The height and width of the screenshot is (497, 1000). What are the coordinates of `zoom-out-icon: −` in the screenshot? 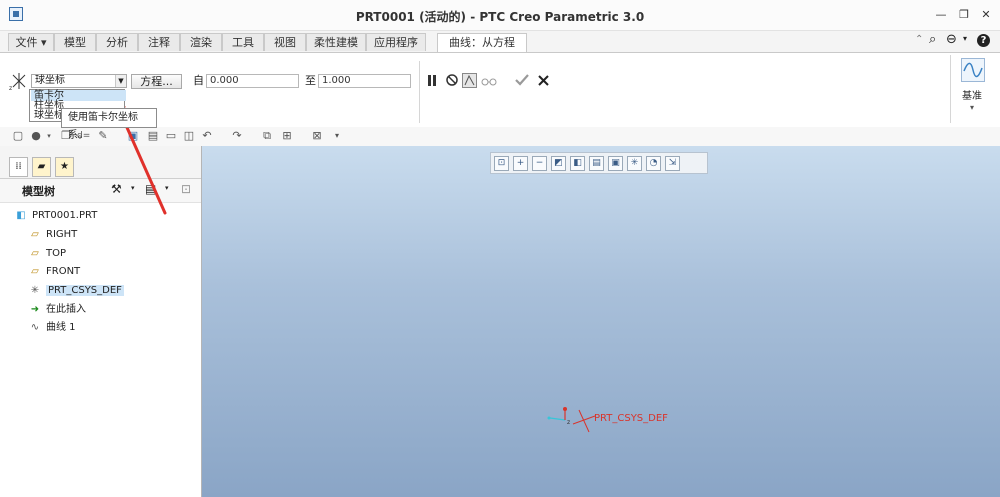 It's located at (539, 163).